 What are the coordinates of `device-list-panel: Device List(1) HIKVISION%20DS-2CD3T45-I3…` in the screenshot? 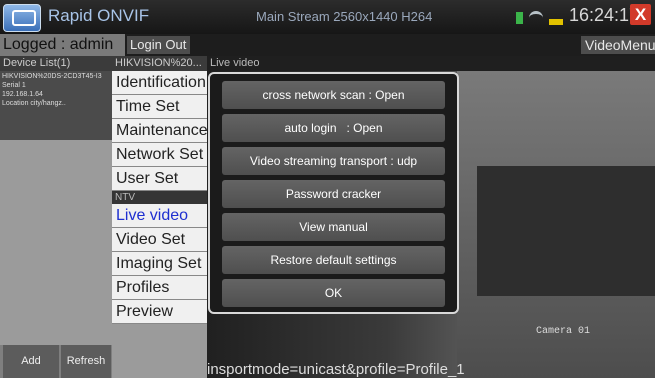 It's located at (56, 217).